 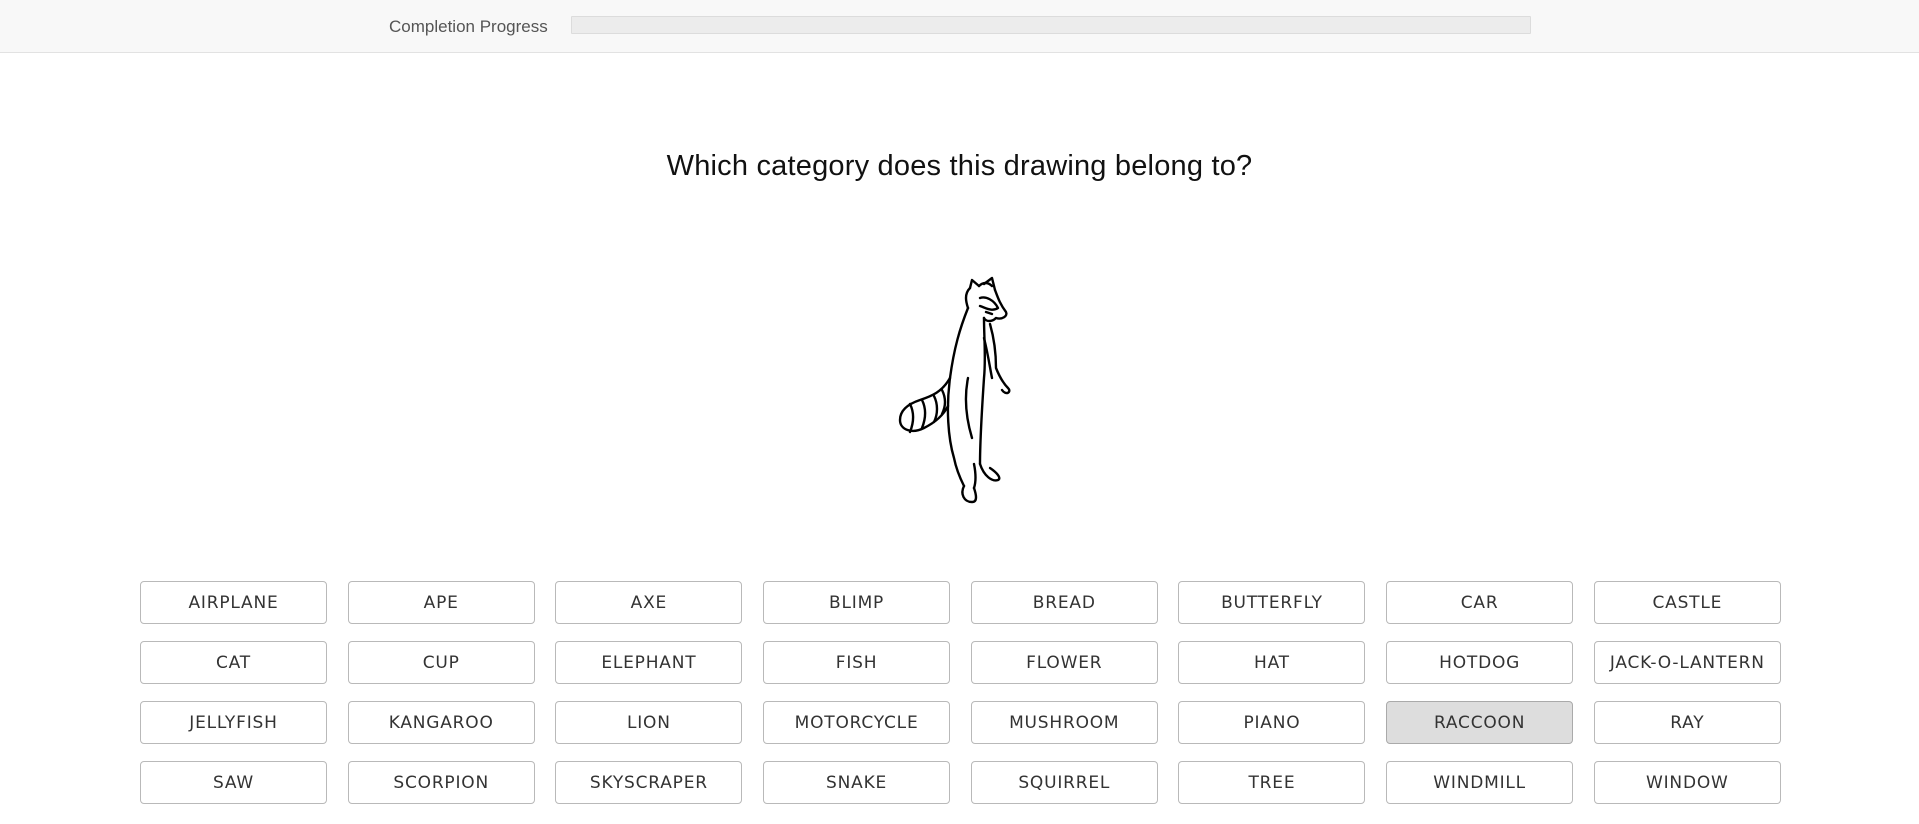 I want to click on category-button-elephant: ELEPHANT, so click(x=649, y=662).